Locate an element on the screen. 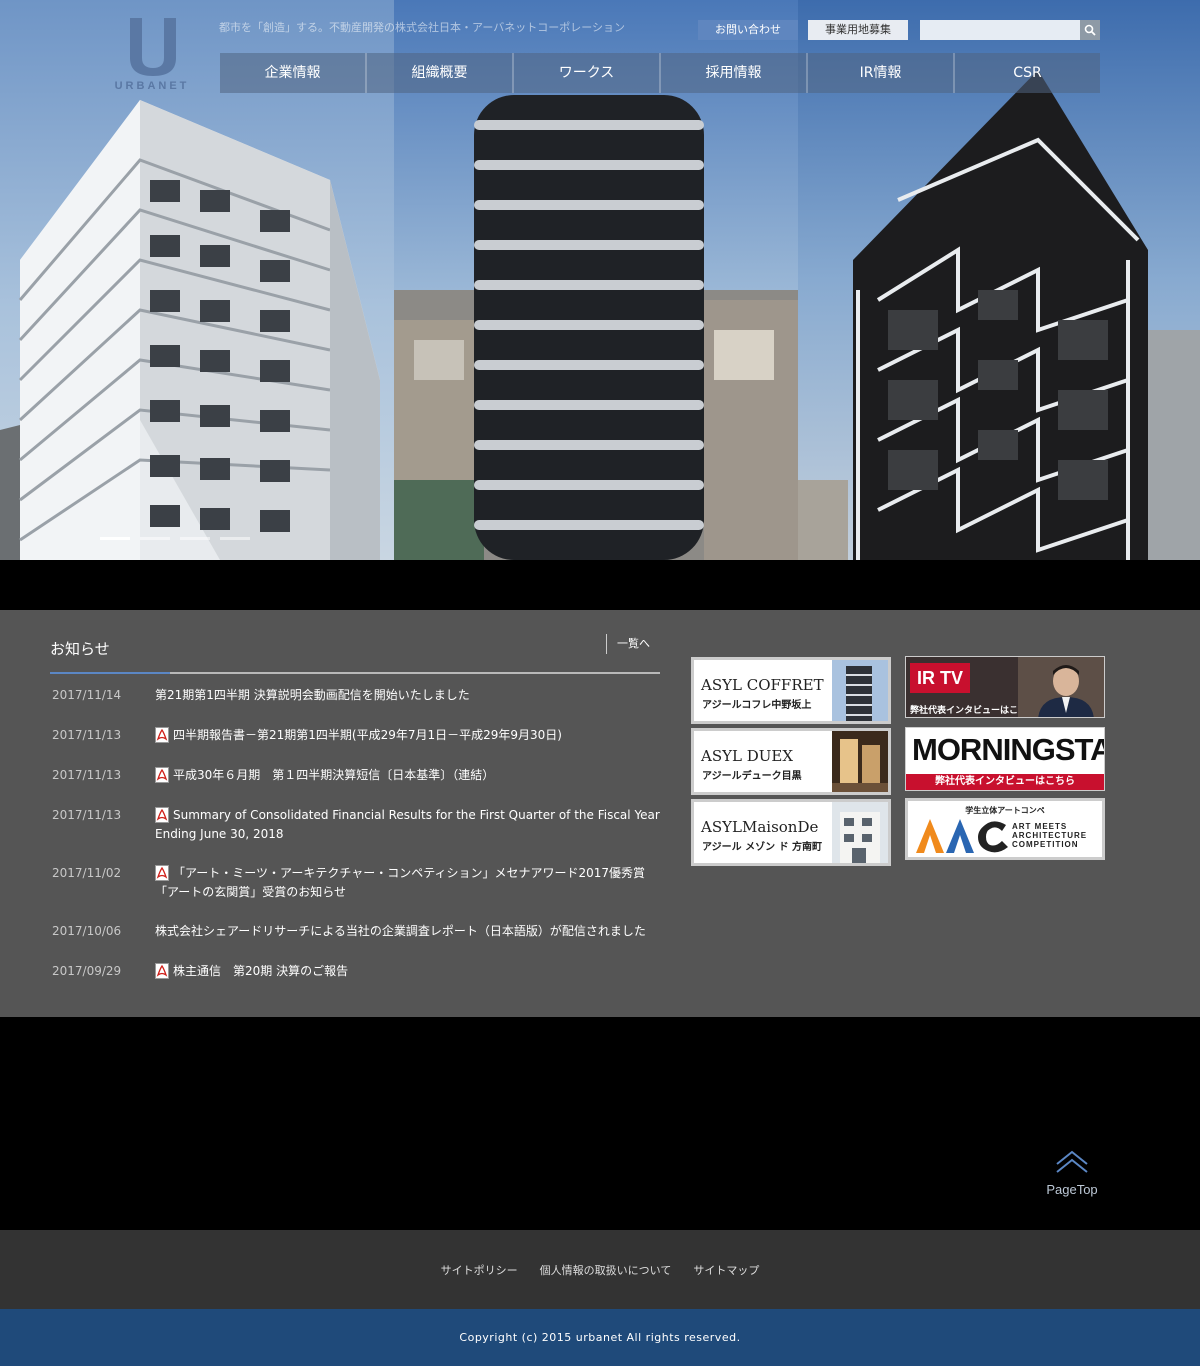 This screenshot has height=1366, width=1200. nav-item-organization: 組織概要 is located at coordinates (440, 73).